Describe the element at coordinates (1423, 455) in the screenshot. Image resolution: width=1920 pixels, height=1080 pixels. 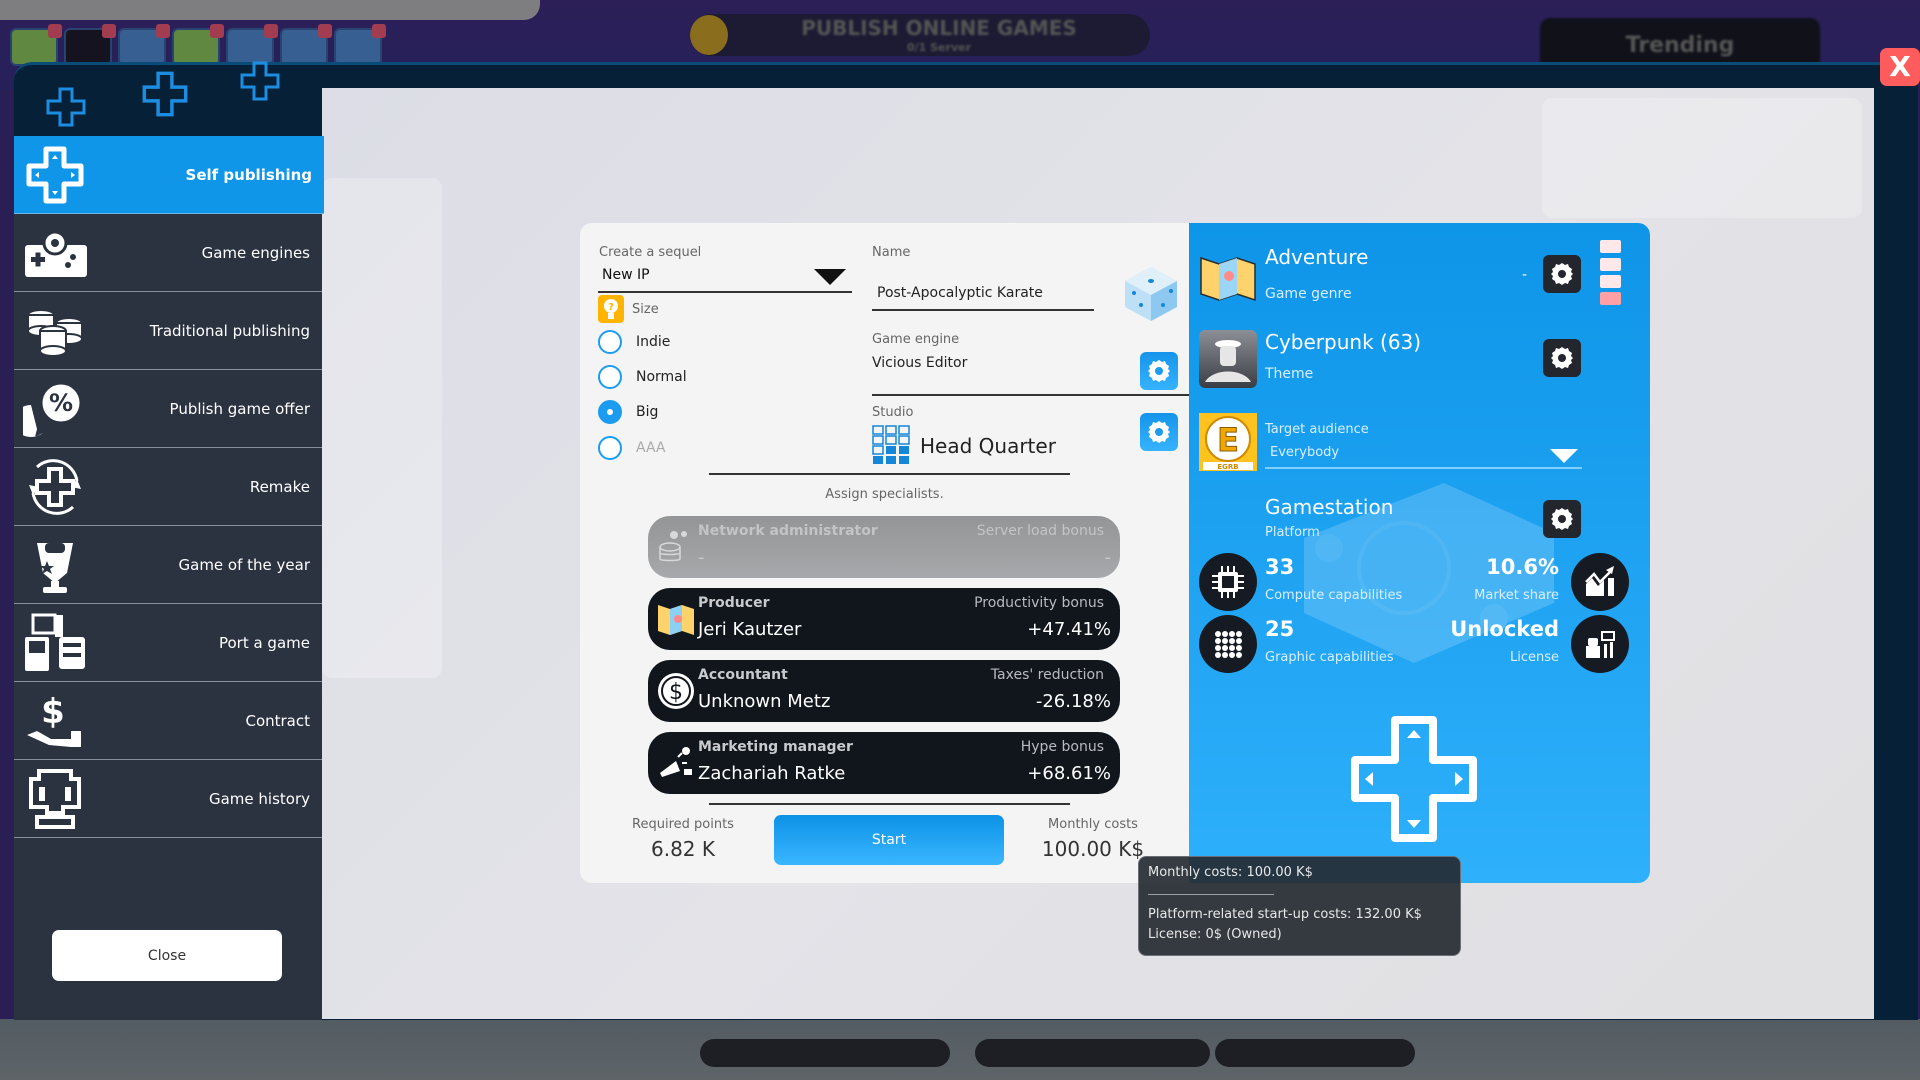
I see `audience-dropdown: Everybody` at that location.